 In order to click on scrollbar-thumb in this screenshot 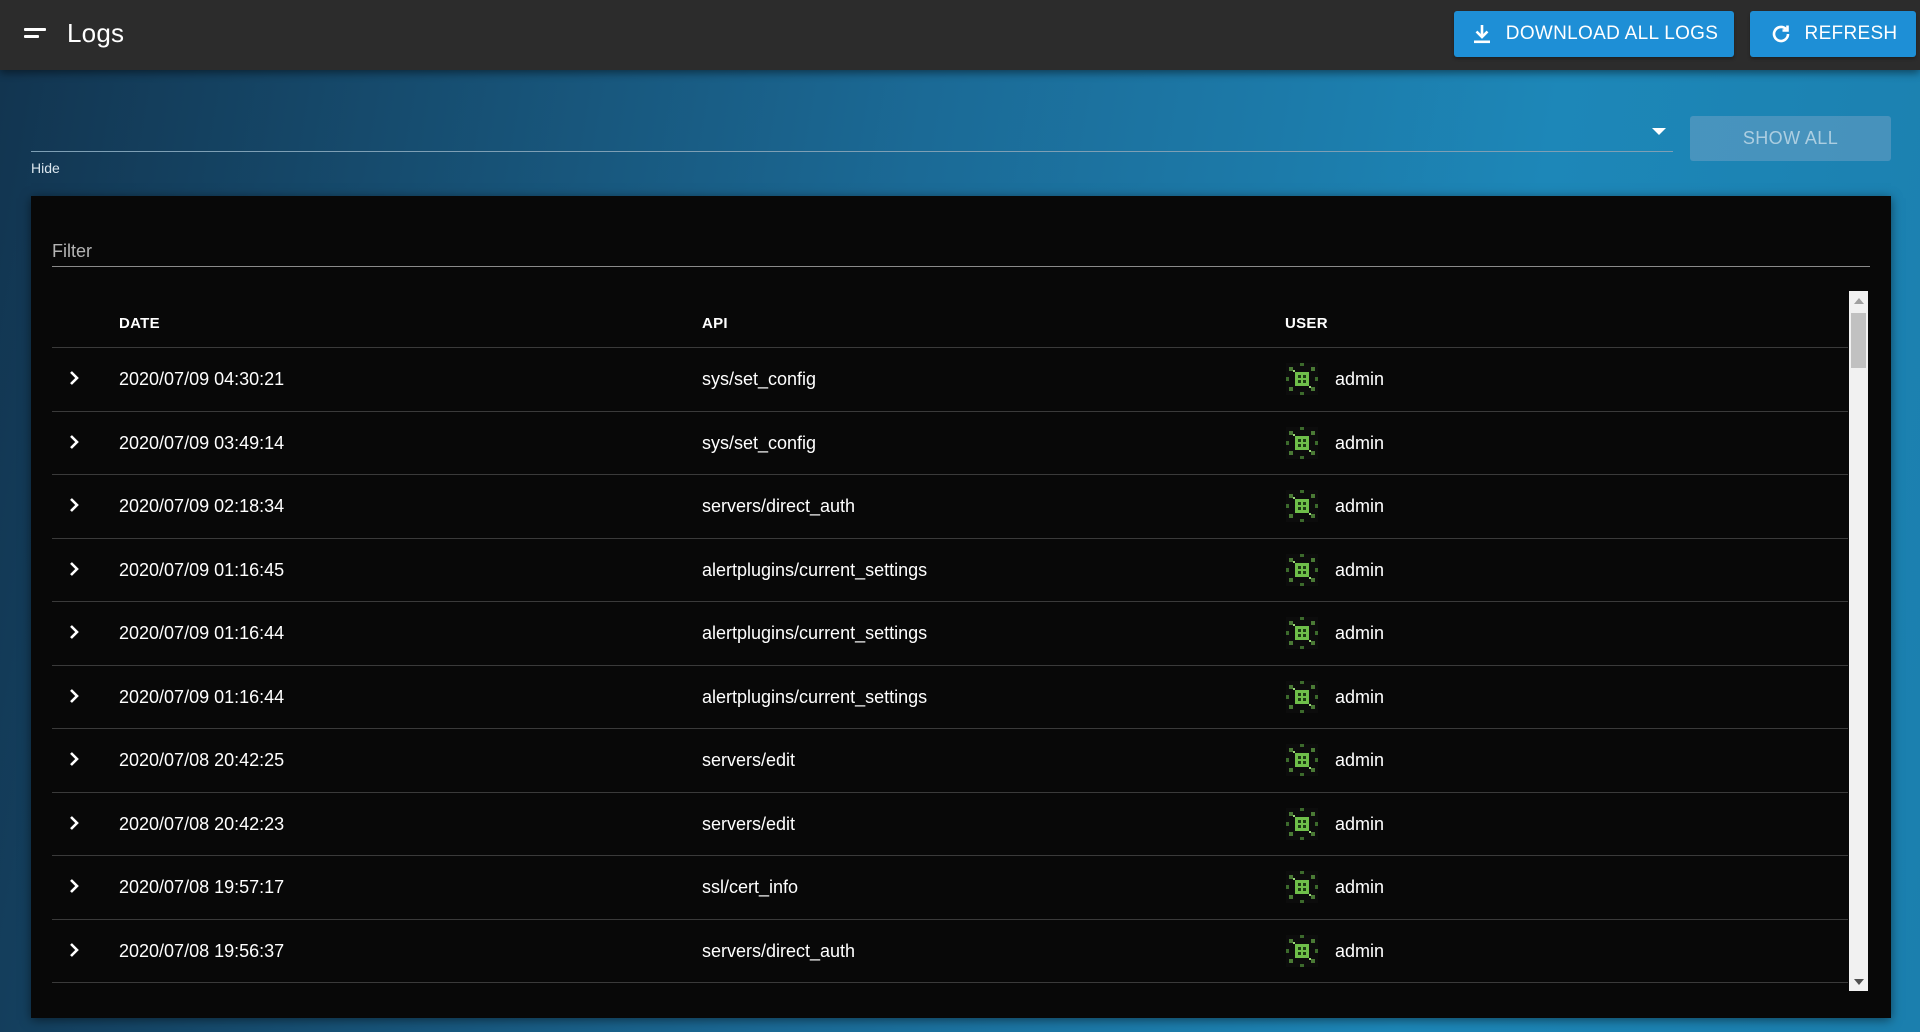, I will do `click(1858, 340)`.